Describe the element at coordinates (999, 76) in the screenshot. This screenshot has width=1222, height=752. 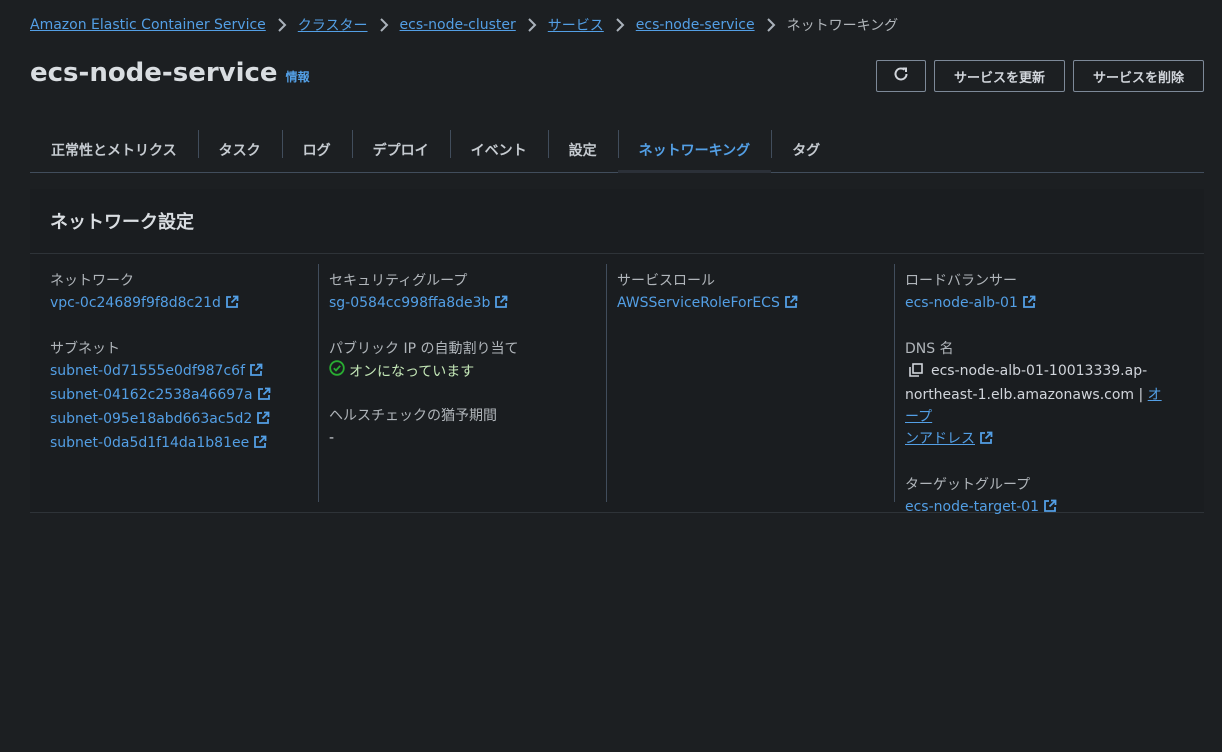
I see `update-service-button: サービスを更新` at that location.